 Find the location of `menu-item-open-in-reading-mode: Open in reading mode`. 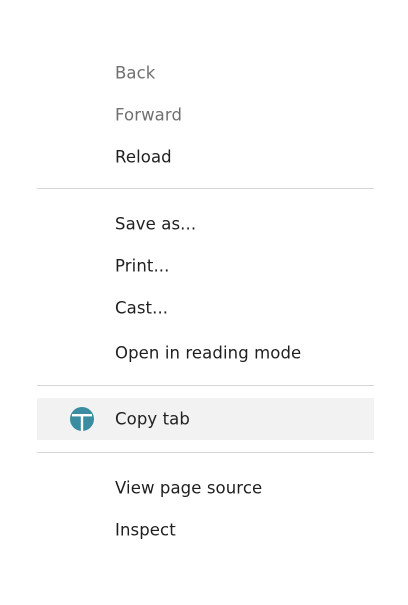

menu-item-open-in-reading-mode: Open in reading mode is located at coordinates (205, 353).